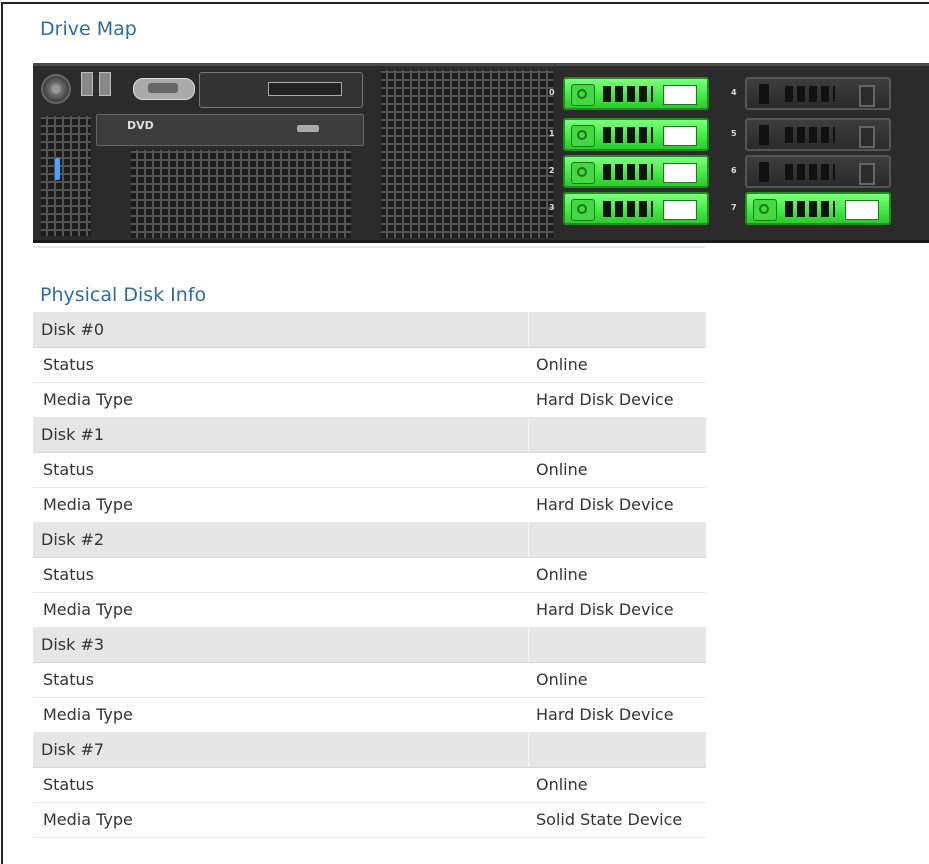 This screenshot has width=929, height=864. I want to click on drive-bay-7: 7, so click(811, 208).